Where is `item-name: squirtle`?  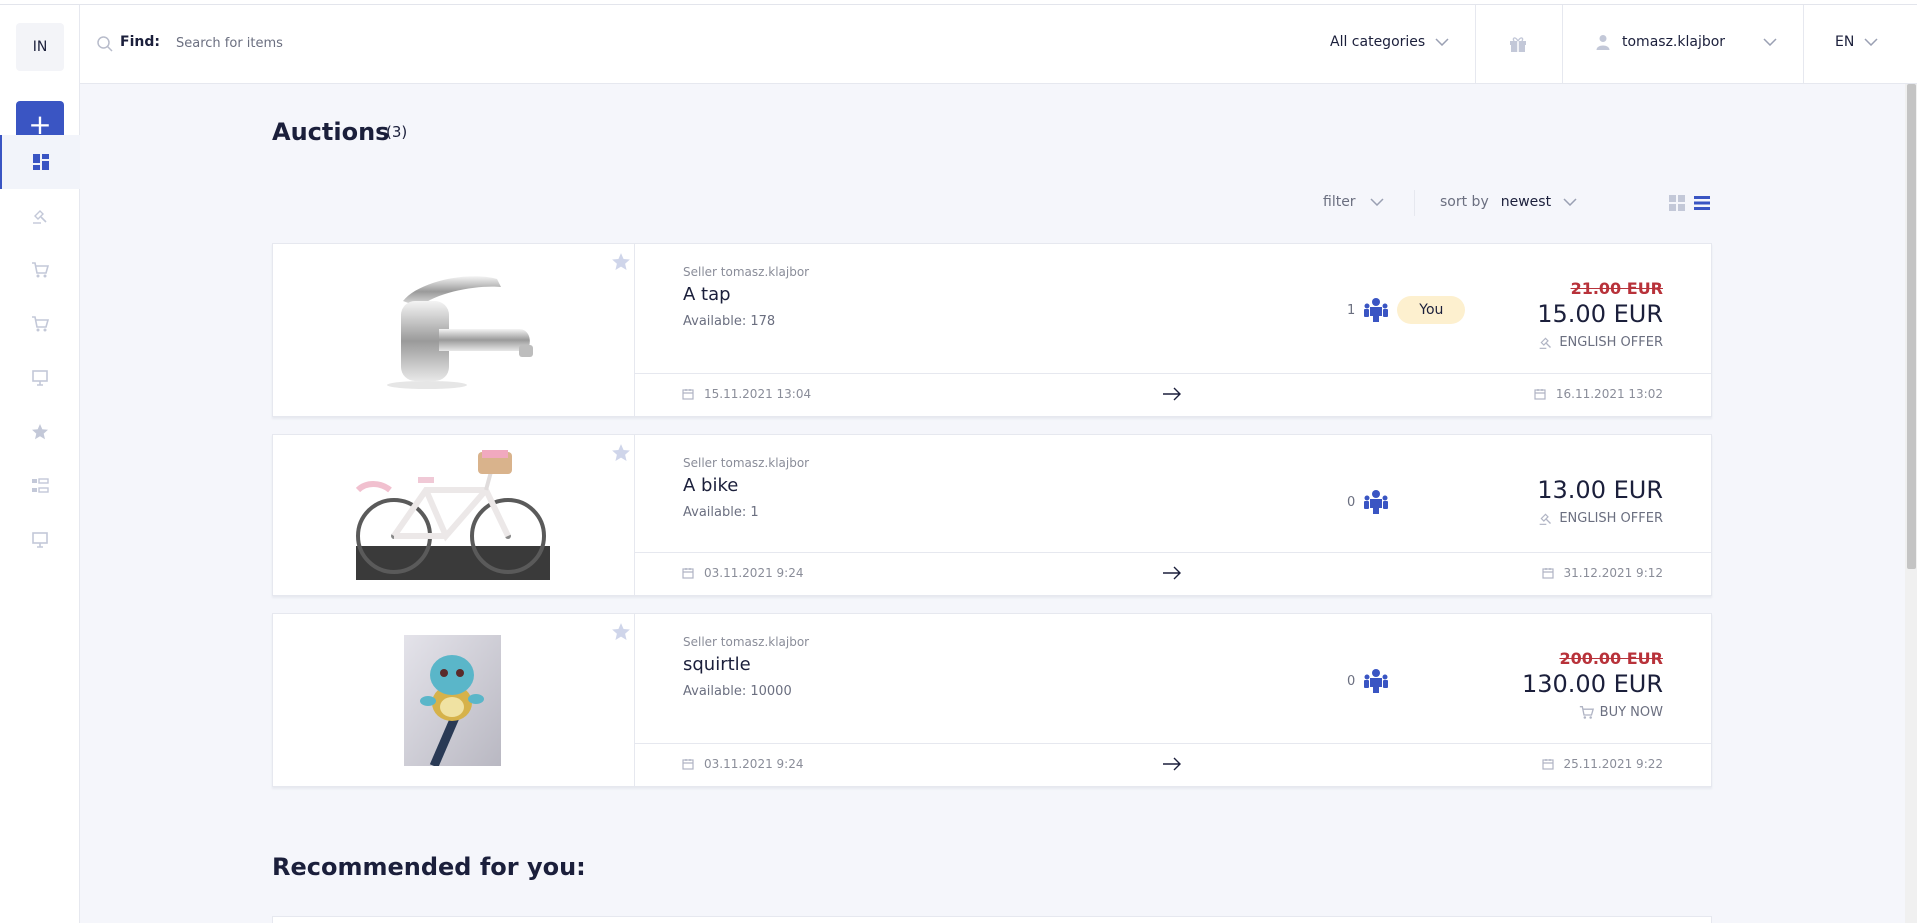 item-name: squirtle is located at coordinates (717, 664).